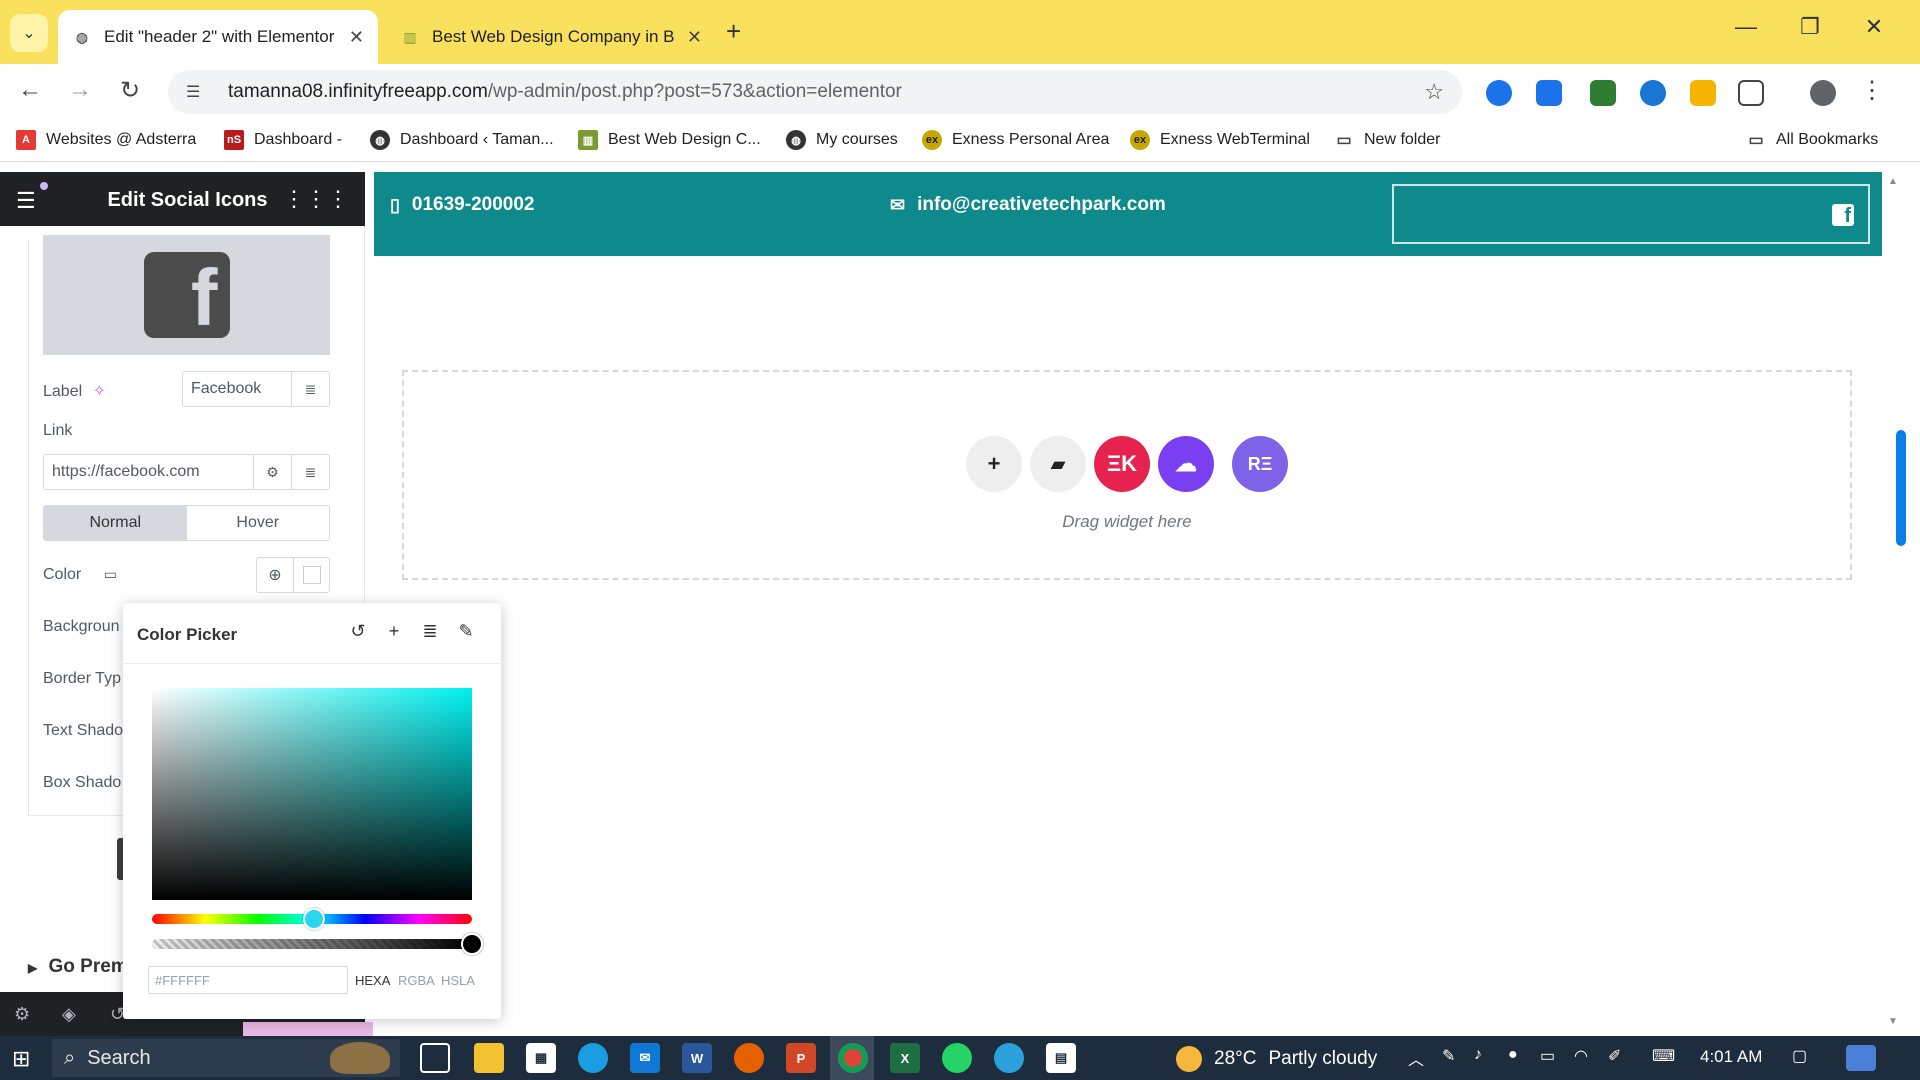  I want to click on format-hsla: HSLA, so click(458, 980).